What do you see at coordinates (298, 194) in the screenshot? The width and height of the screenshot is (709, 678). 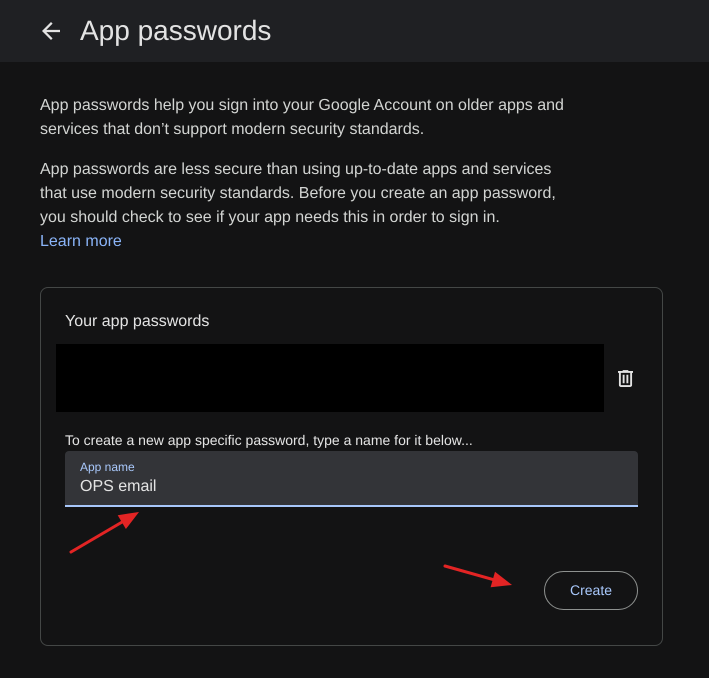 I see `intro-paragraph: App passwords are less secure than using up-to-date apps and services that use modern security standards. Before you create an app password, you should check to see if your app needs this in order to sign in.` at bounding box center [298, 194].